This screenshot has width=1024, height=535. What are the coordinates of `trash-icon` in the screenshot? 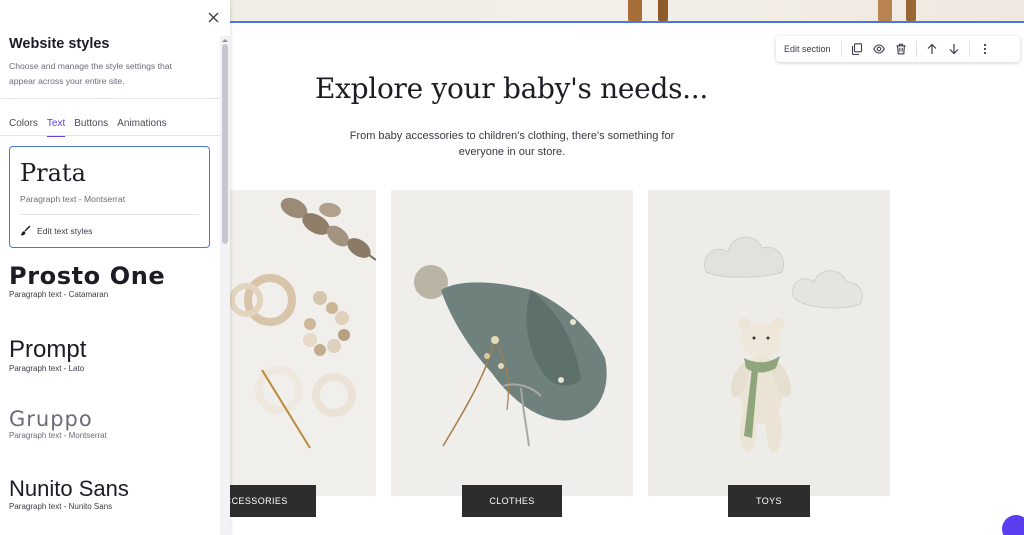 It's located at (901, 49).